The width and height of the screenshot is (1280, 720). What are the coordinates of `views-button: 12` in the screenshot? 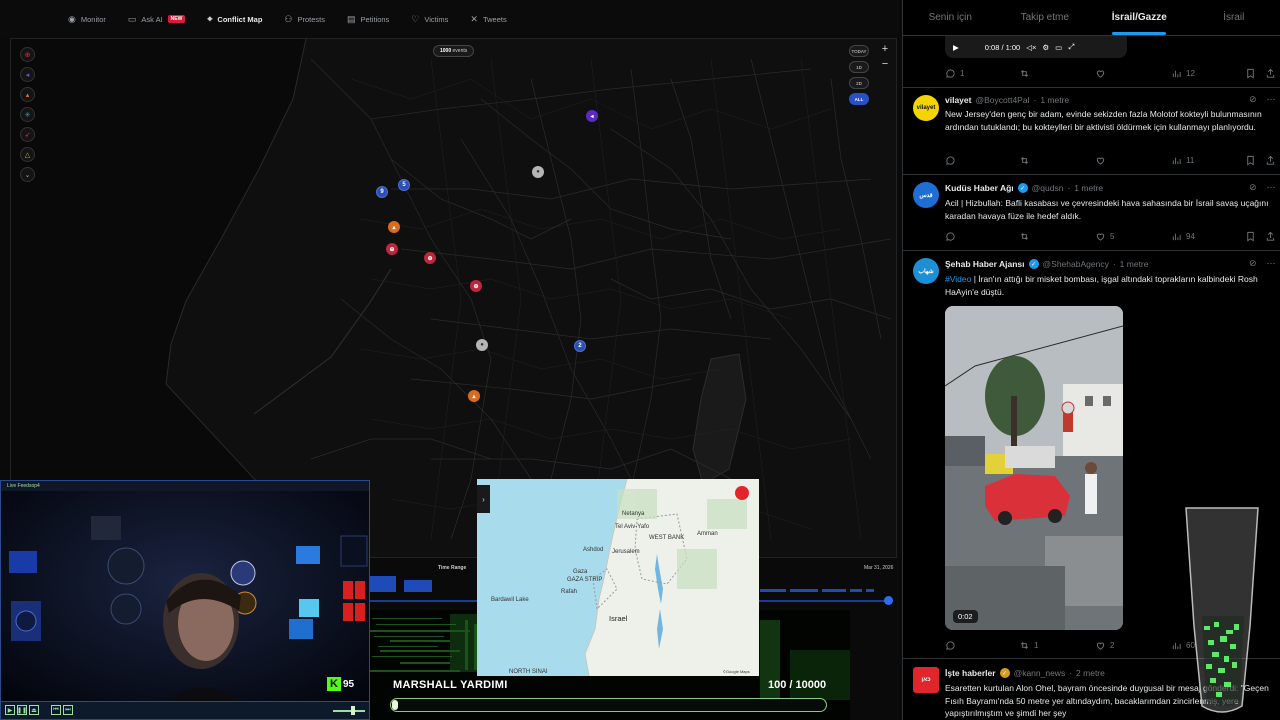 It's located at (1183, 73).